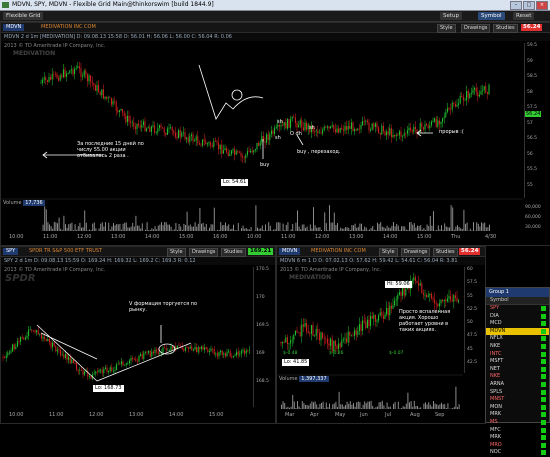  I want to click on maximize-button: □, so click(529, 5).